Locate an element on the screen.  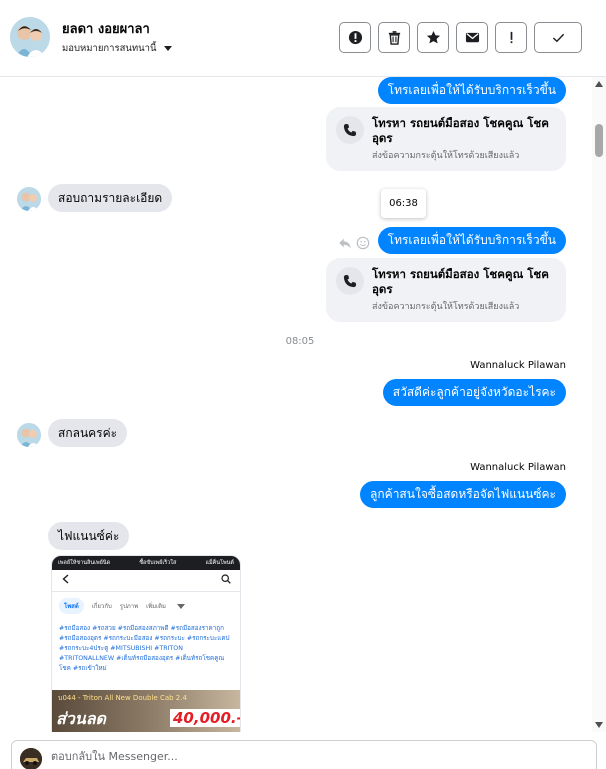
attachment-tab: โพสต์ is located at coordinates (71, 606).